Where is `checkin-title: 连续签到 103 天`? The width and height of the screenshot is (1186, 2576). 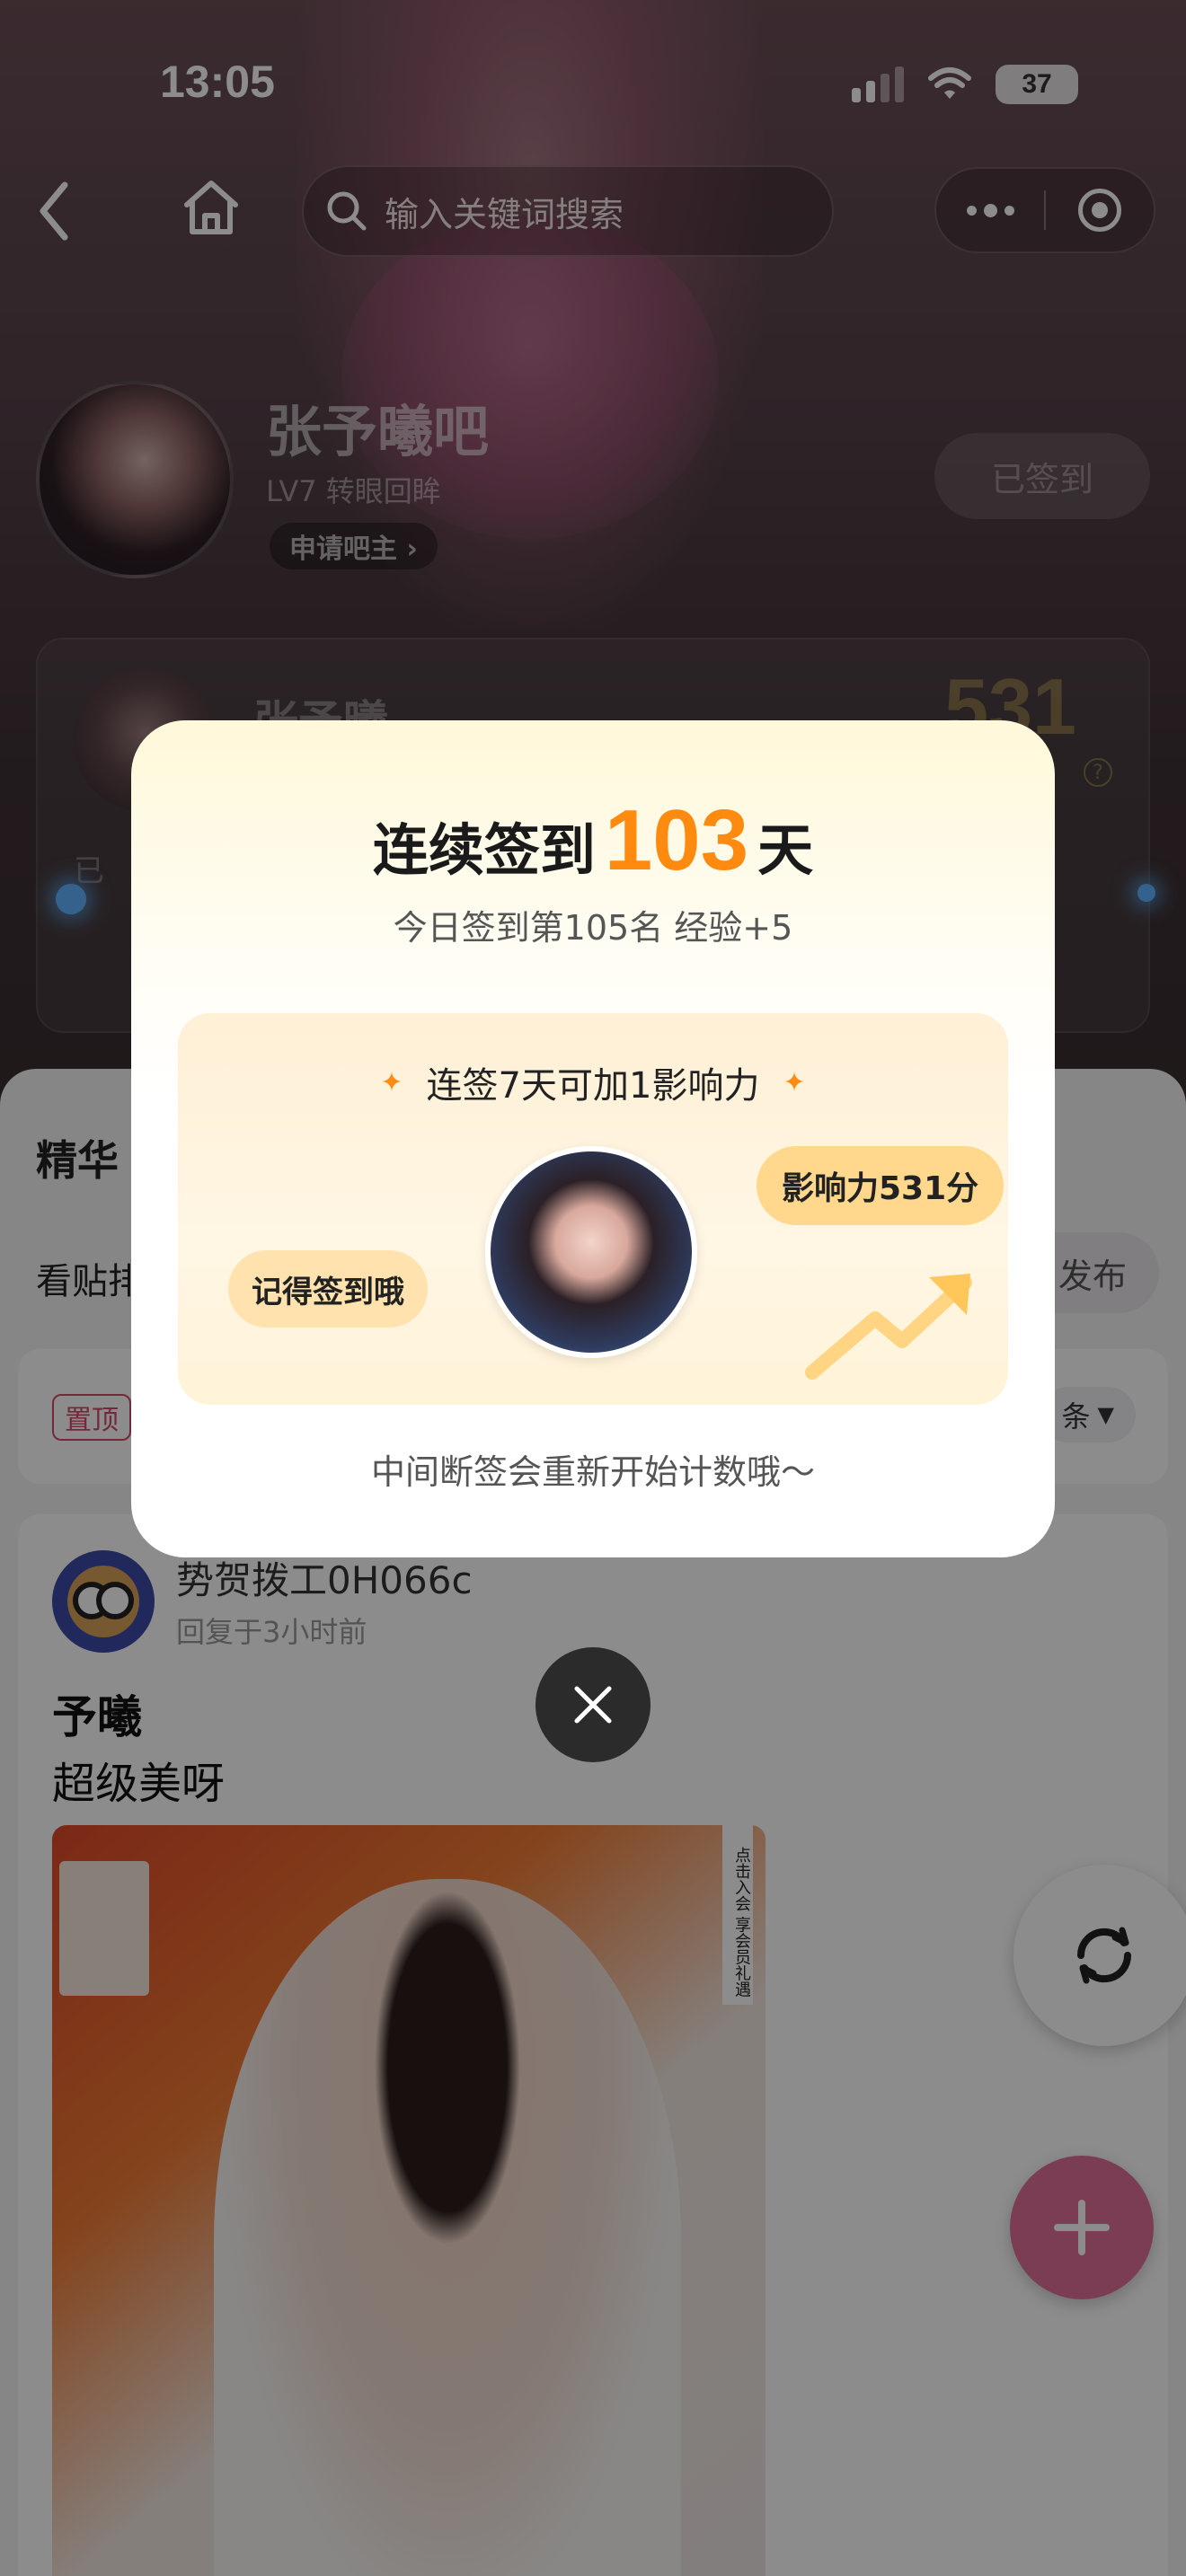 checkin-title: 连续签到 103 天 is located at coordinates (593, 842).